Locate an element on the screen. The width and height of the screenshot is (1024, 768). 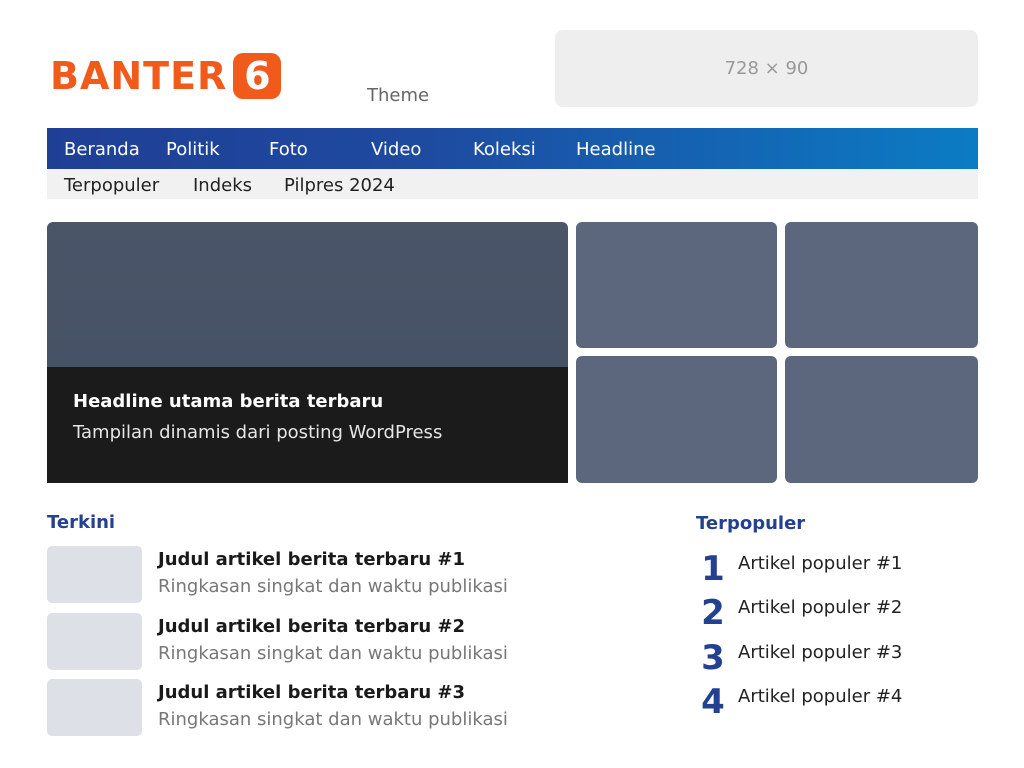
popular-item: 2 Artikel populer #2 is located at coordinates (839, 613).